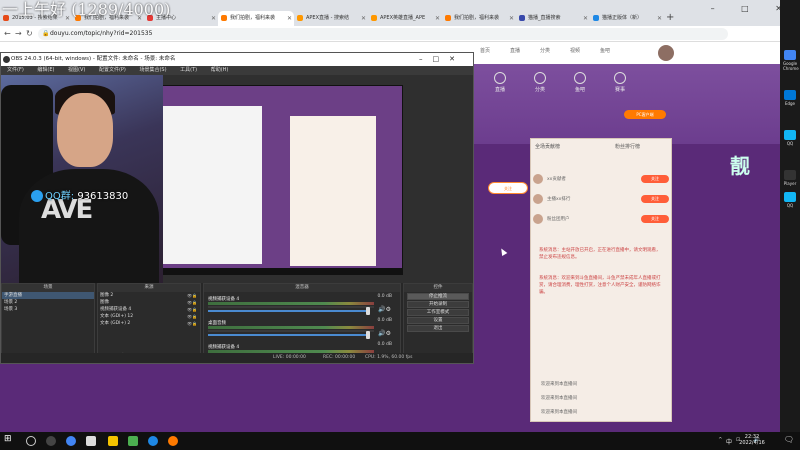 Image resolution: width=800 pixels, height=450 pixels. I want to click on back-button: ←, so click(7, 33).